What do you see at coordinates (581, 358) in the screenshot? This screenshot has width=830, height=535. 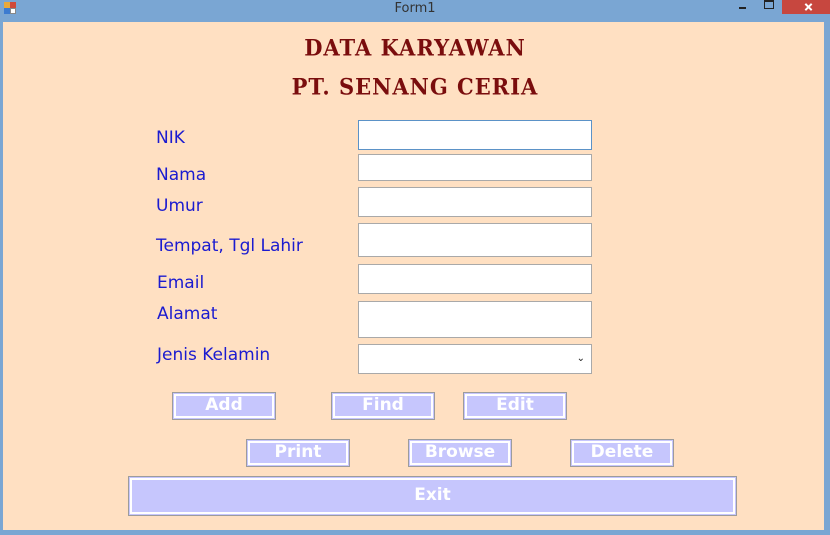 I see `chevron-down-icon: ⌄` at bounding box center [581, 358].